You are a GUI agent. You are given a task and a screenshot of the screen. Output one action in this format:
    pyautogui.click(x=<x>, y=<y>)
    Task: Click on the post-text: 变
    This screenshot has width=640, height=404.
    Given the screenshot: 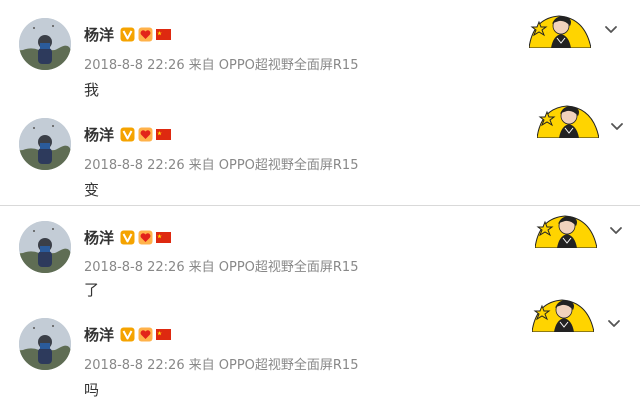 What is the action you would take?
    pyautogui.click(x=92, y=190)
    